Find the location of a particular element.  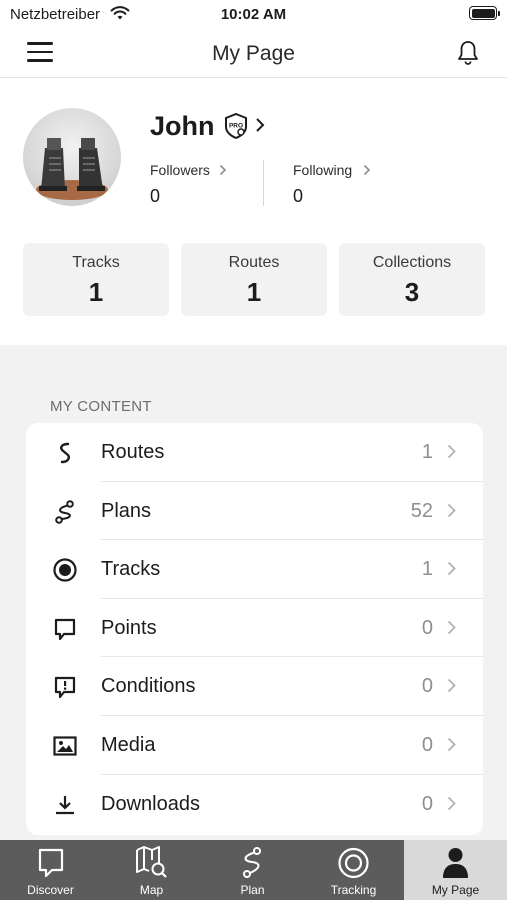

following-label: Following is located at coordinates (322, 170).